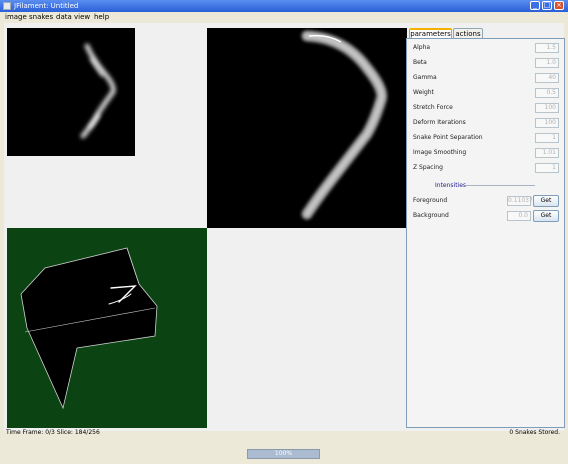 The height and width of the screenshot is (464, 568). What do you see at coordinates (547, 108) in the screenshot?
I see `stretch-force-field: 100` at bounding box center [547, 108].